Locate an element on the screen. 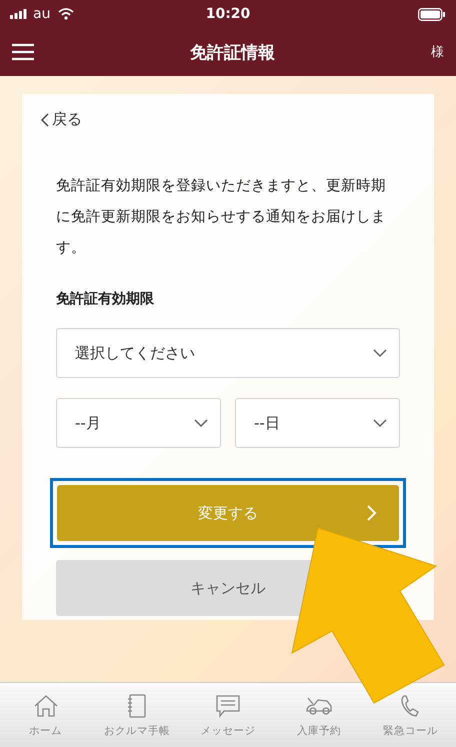  user-name: 様 is located at coordinates (437, 52).